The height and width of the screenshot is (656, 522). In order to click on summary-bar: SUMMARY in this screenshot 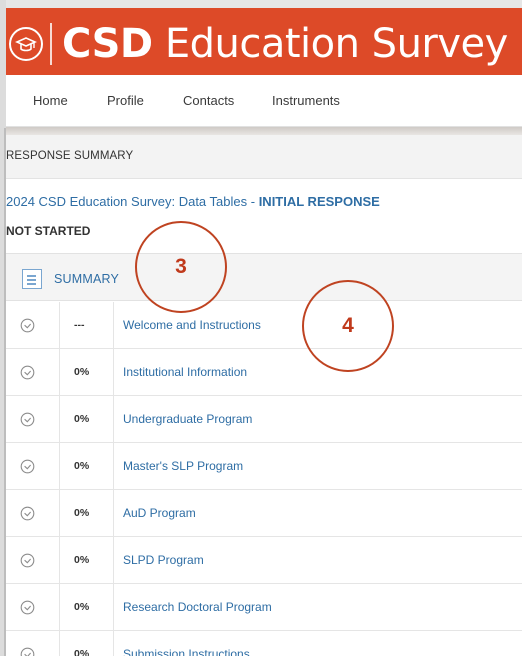, I will do `click(264, 277)`.